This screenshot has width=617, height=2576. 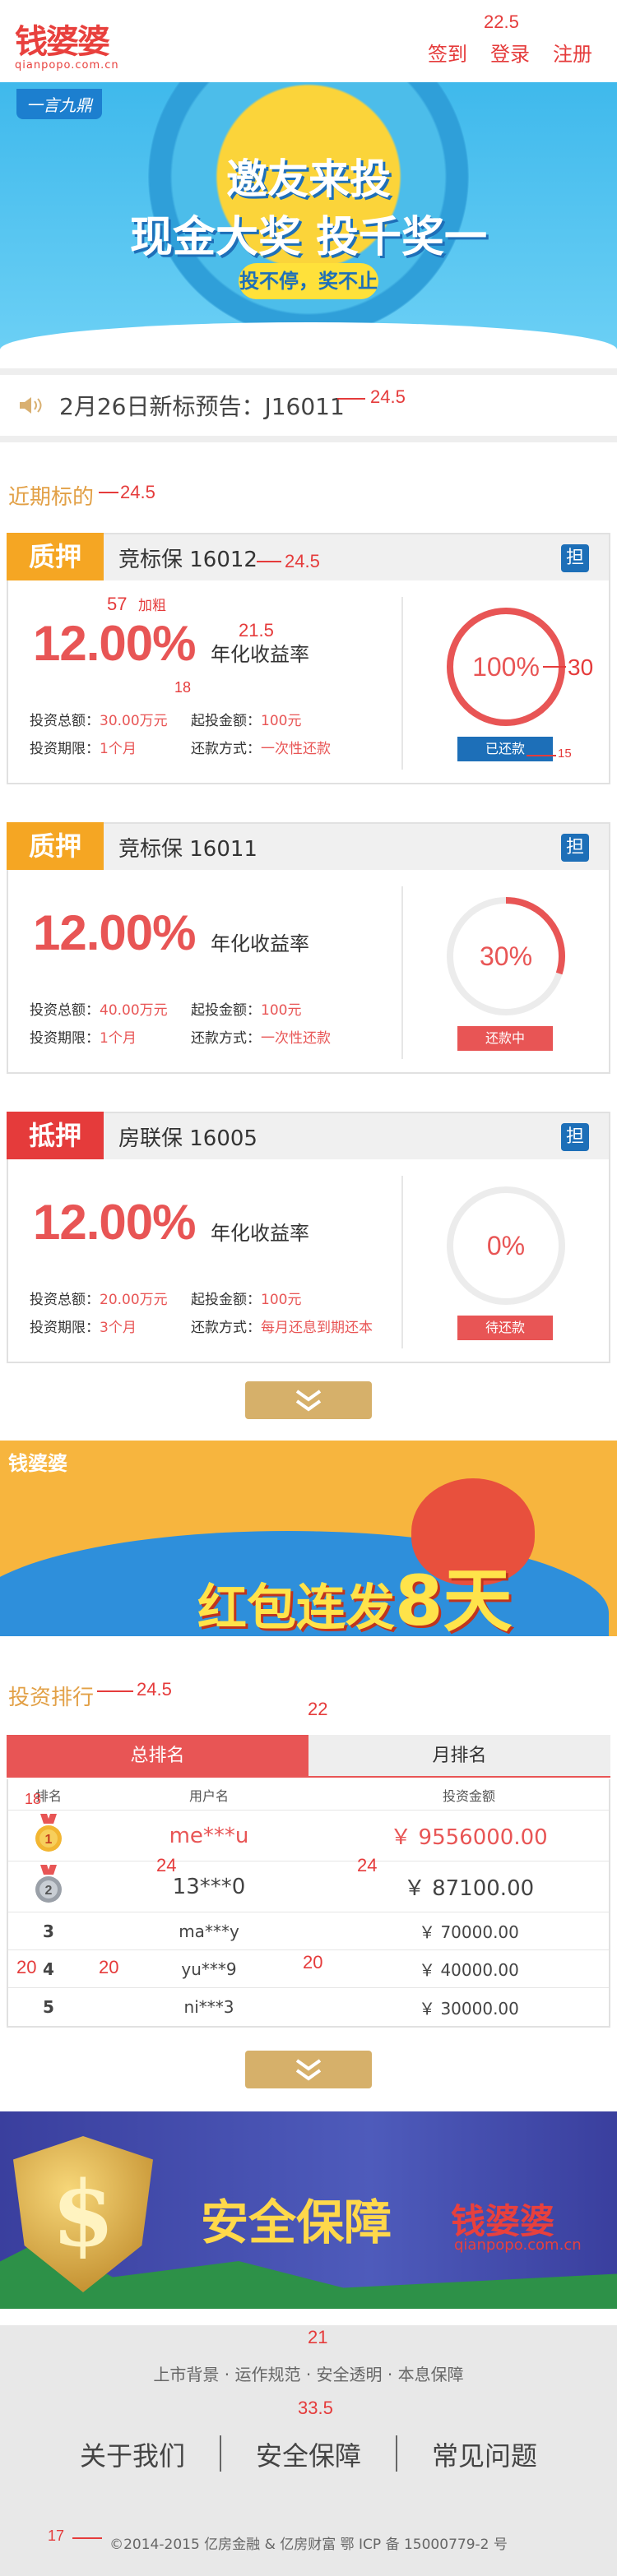 What do you see at coordinates (501, 22) in the screenshot?
I see `annotation-label: 22.5` at bounding box center [501, 22].